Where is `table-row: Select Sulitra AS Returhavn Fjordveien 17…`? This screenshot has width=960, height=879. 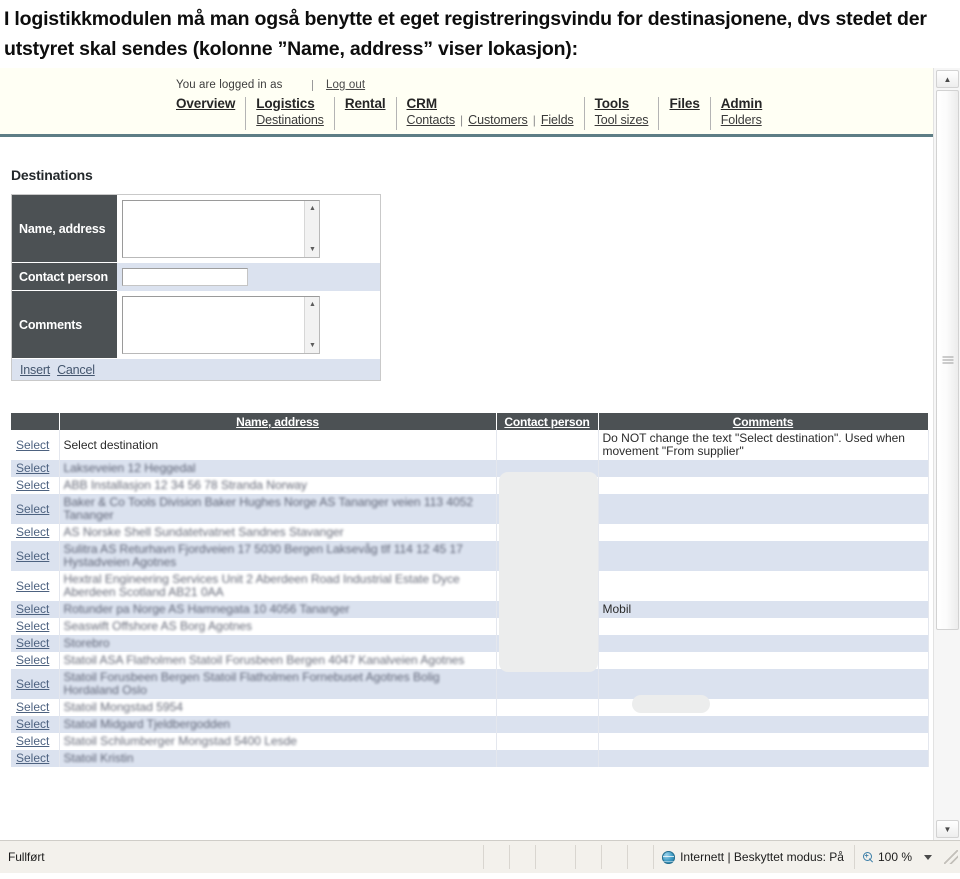
table-row: Select Sulitra AS Returhavn Fjordveien 17… is located at coordinates (470, 556).